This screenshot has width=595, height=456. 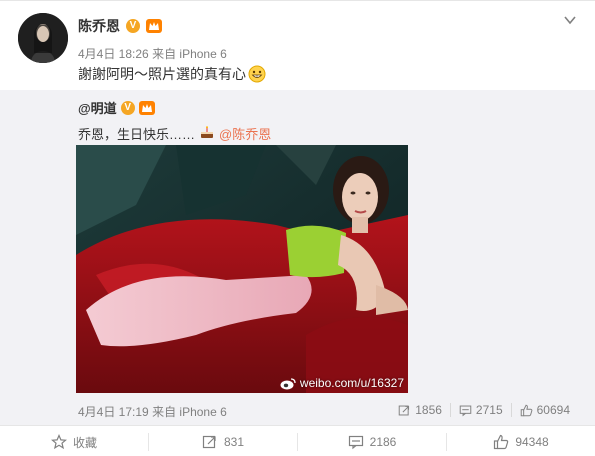 I want to click on repost-stats: 1856 2715 60694, so click(x=484, y=410).